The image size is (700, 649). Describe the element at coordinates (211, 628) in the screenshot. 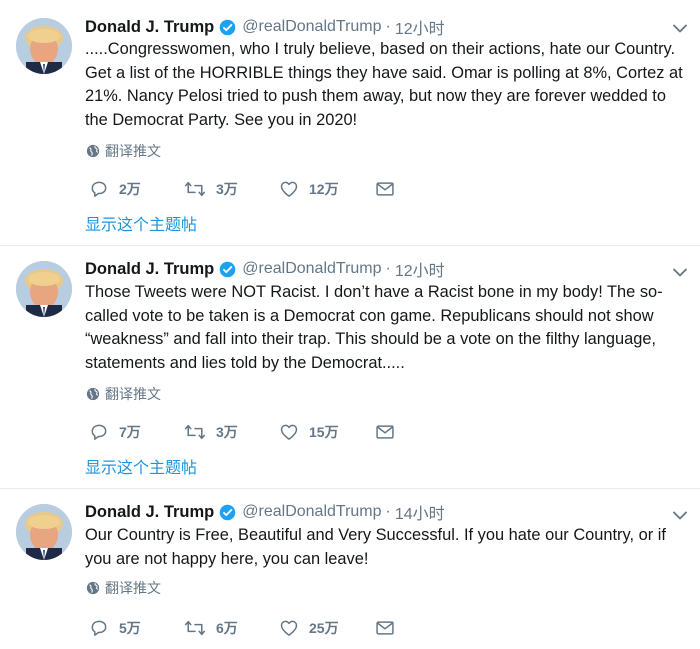

I see `retweet-button: 6万` at that location.